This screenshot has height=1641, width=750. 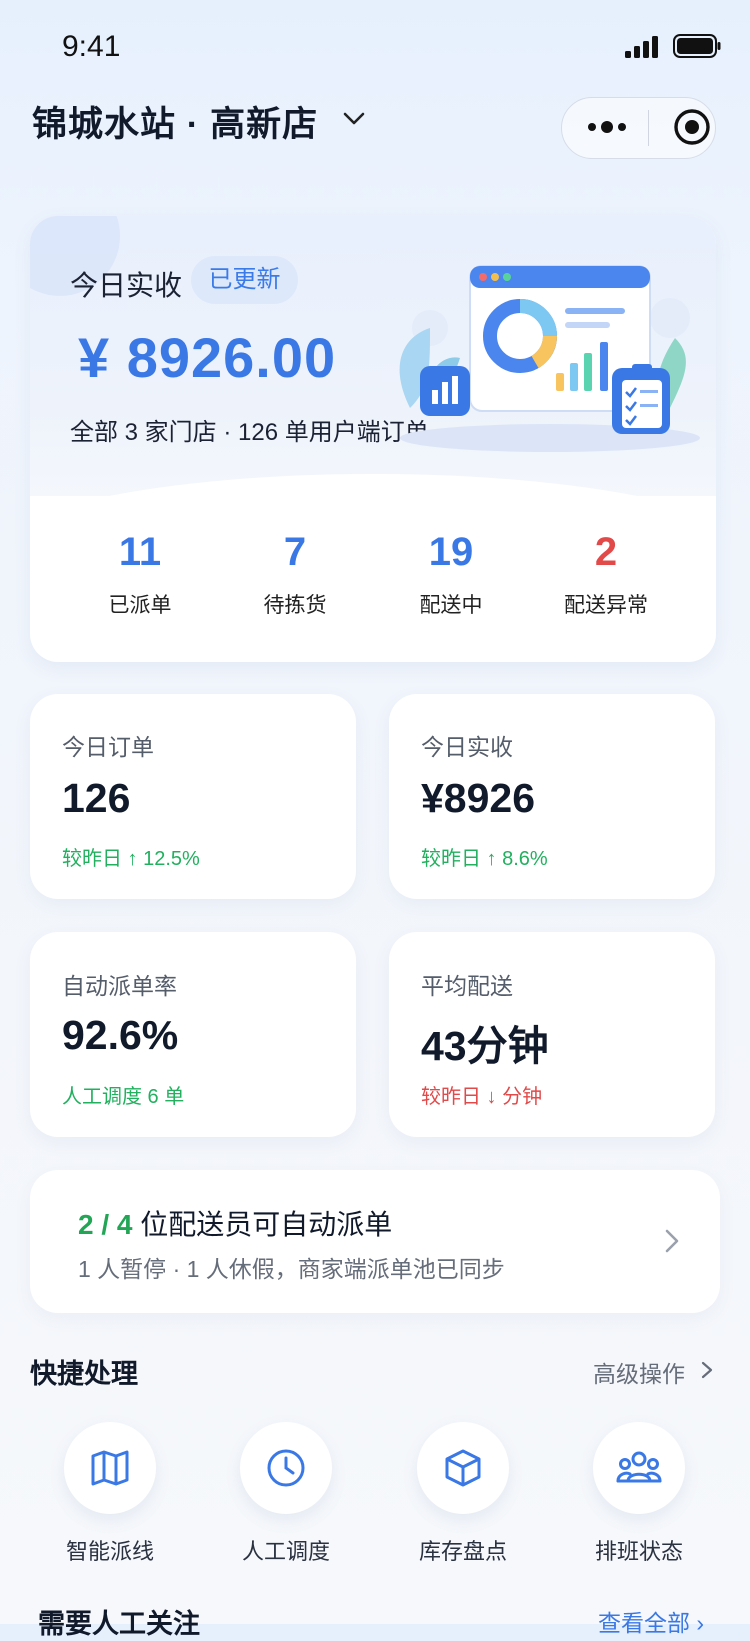 I want to click on stat-value: 2, so click(x=606, y=552).